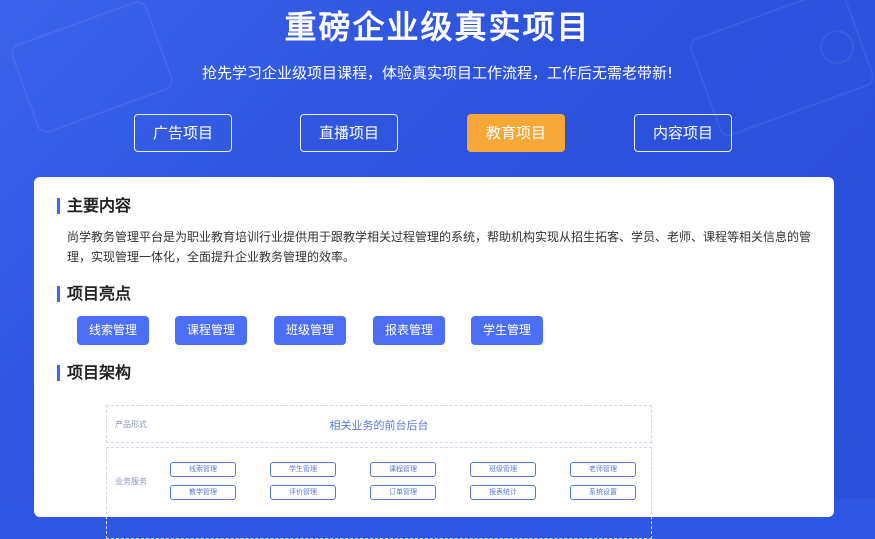 This screenshot has width=875, height=539. I want to click on architecture-row-head: 相关业务的前台后台, so click(379, 425).